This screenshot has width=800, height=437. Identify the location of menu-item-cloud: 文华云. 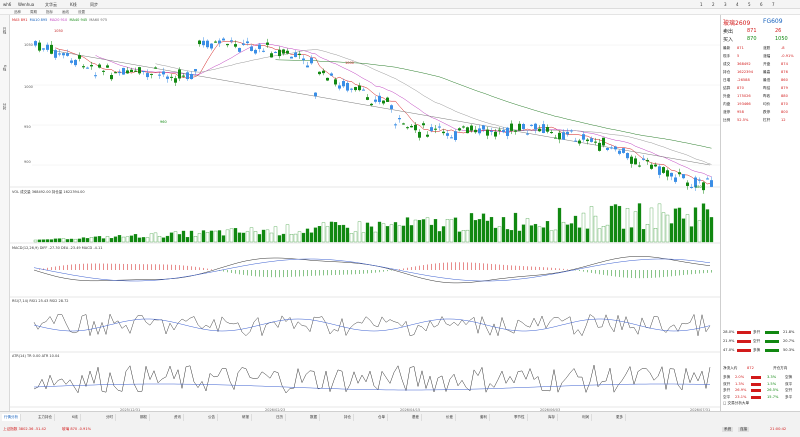
(51, 5).